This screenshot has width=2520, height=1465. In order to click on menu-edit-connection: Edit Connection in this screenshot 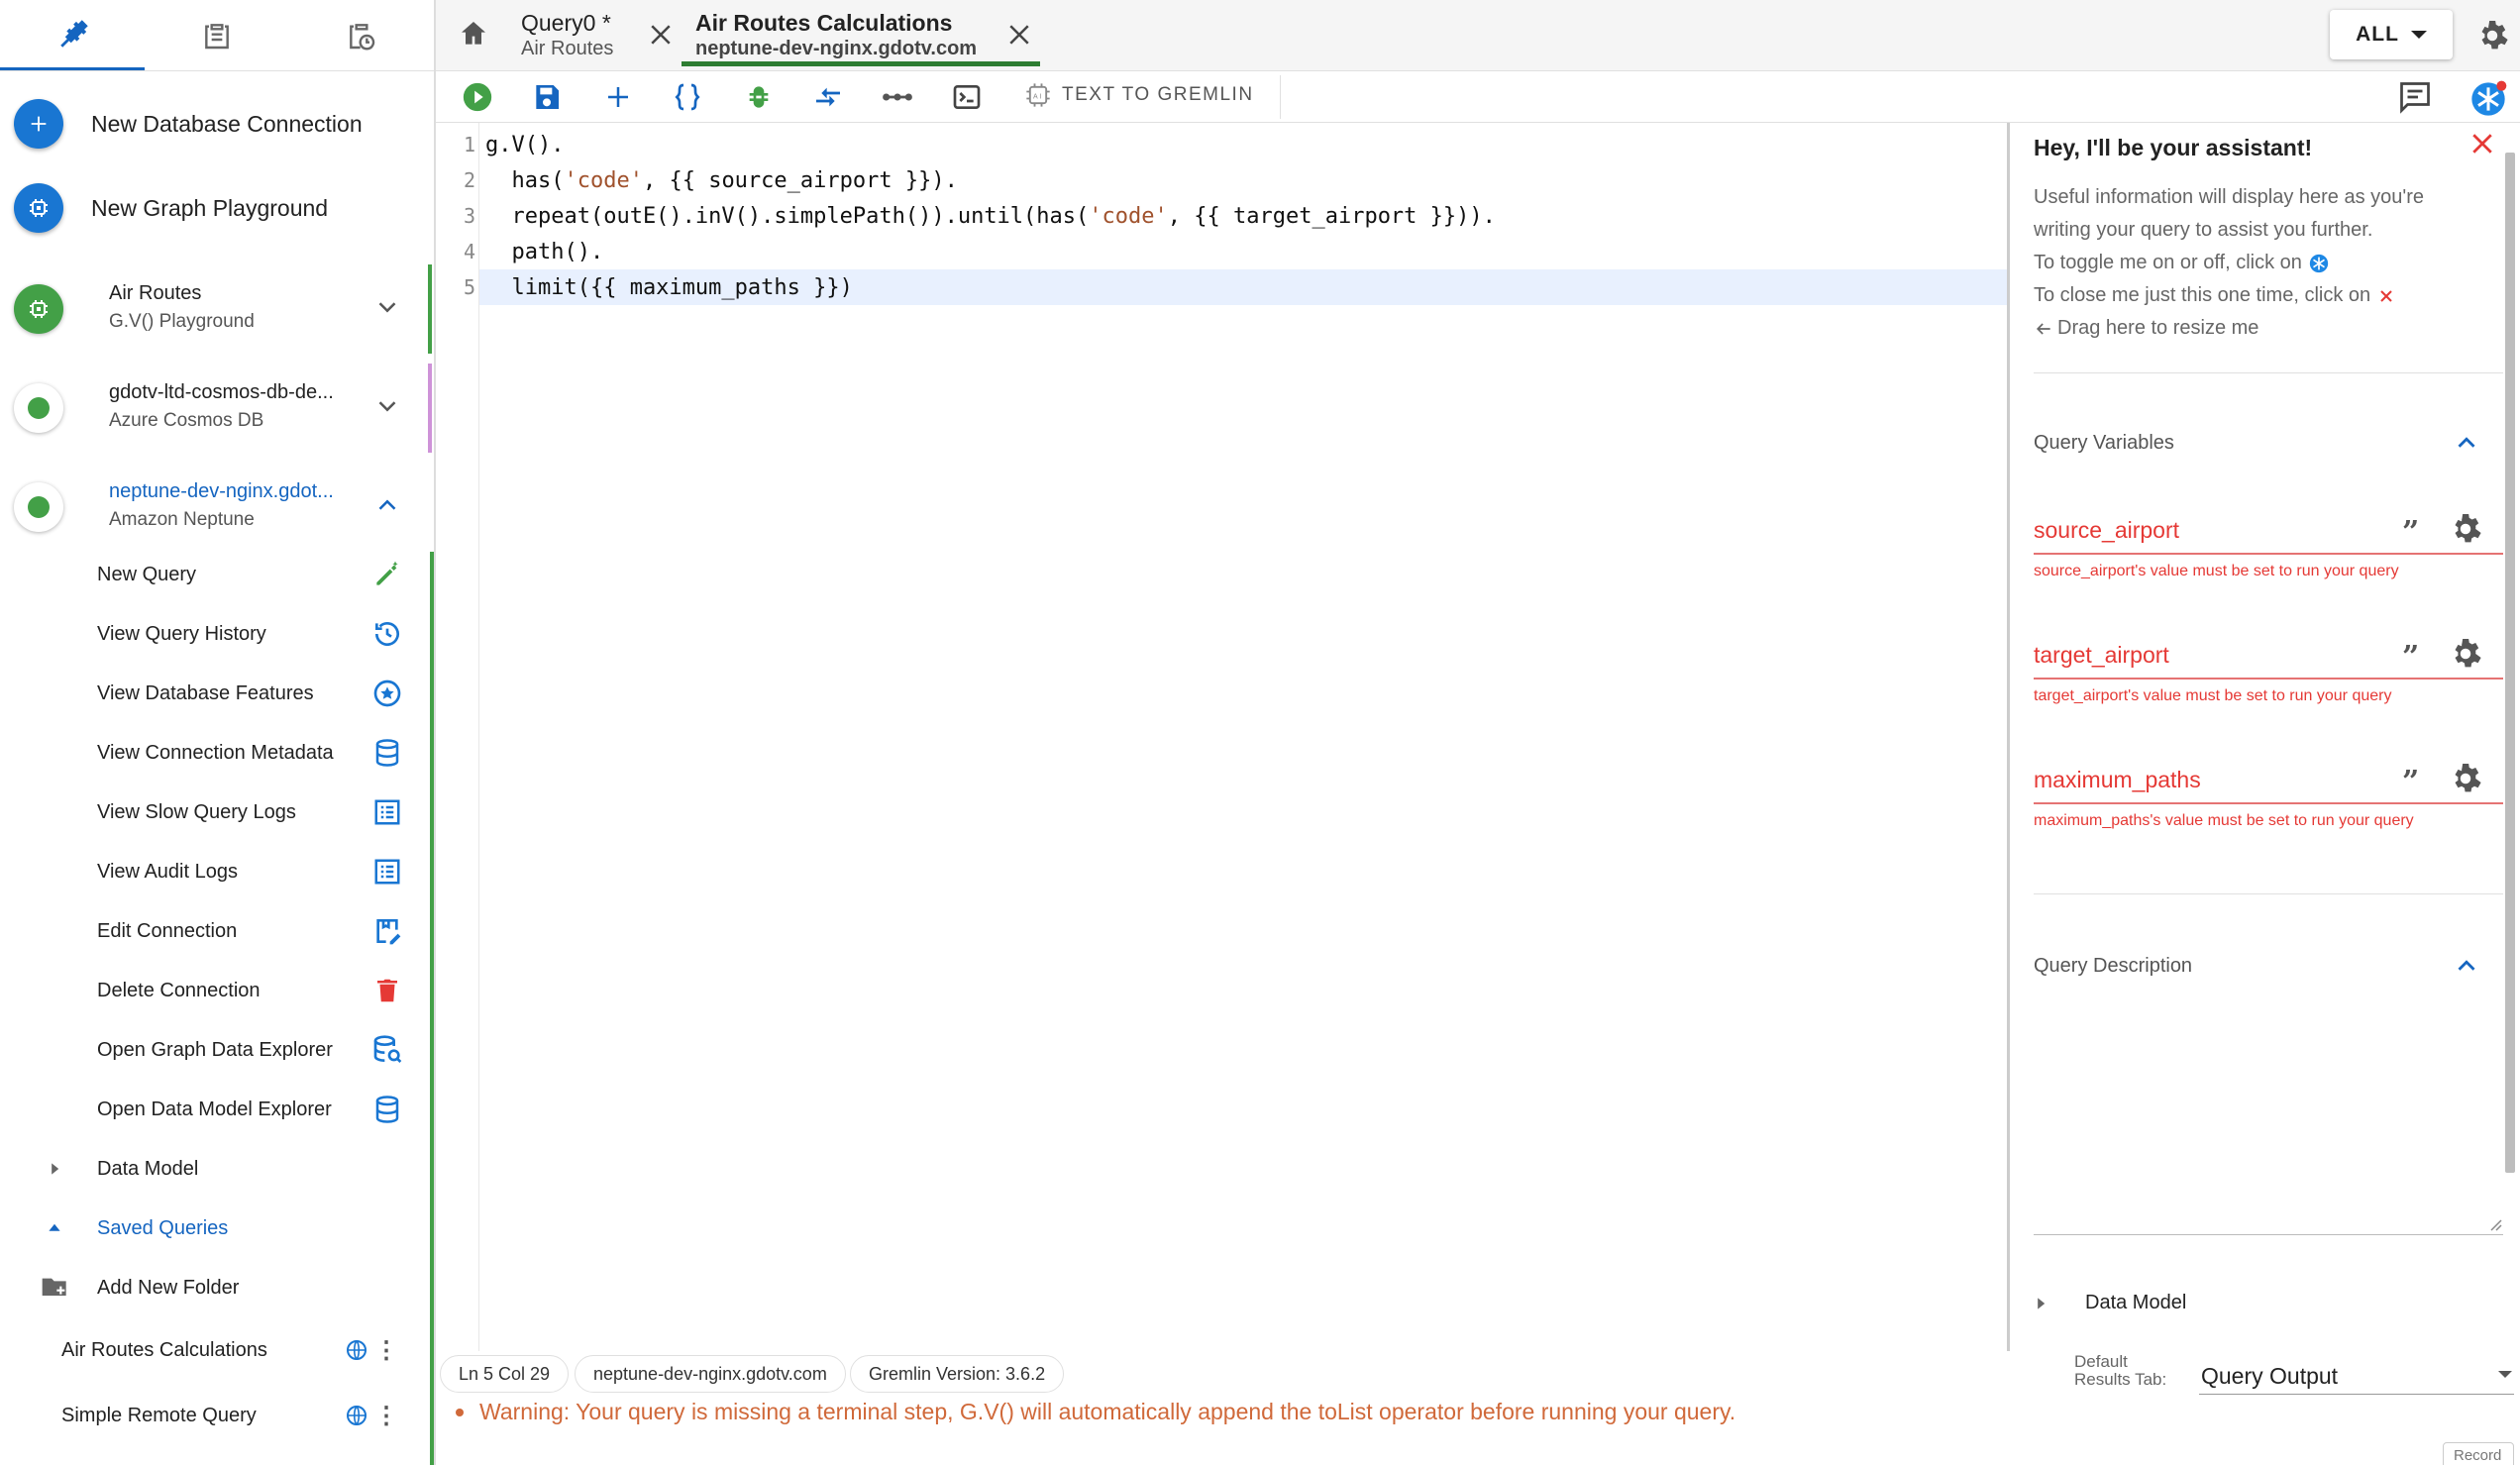, I will do `click(216, 931)`.